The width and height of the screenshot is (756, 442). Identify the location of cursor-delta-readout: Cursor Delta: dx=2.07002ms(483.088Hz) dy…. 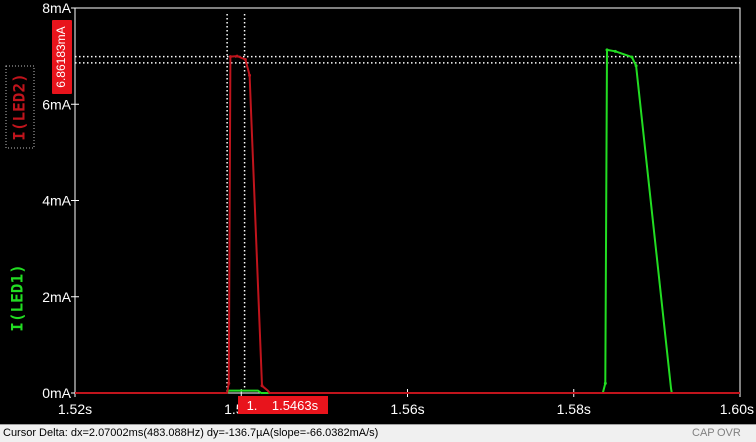
(191, 433).